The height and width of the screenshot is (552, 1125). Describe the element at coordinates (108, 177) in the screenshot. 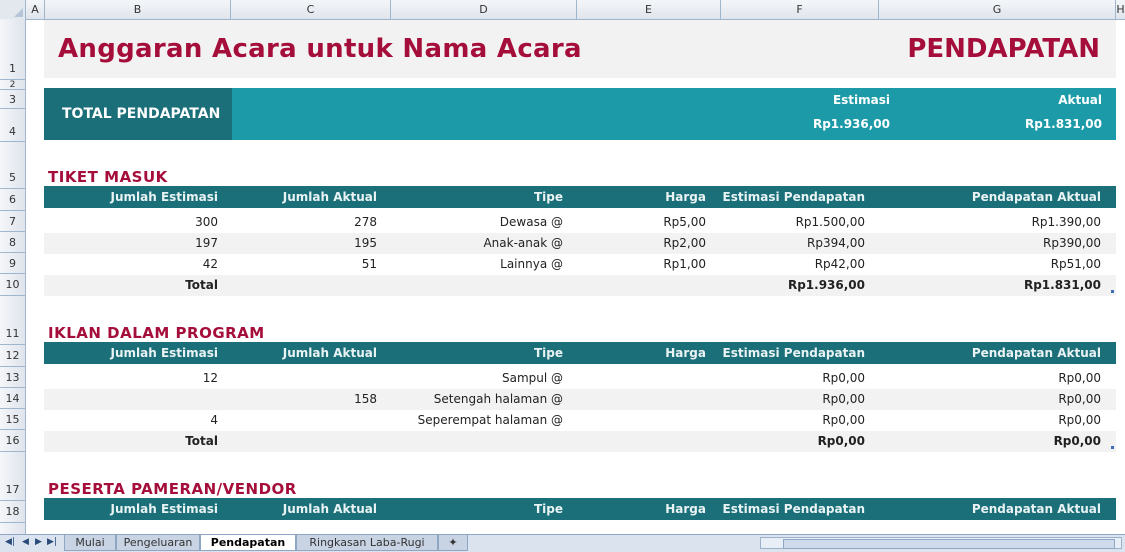

I see `section-title-tickets: TIKET MASUK` at that location.